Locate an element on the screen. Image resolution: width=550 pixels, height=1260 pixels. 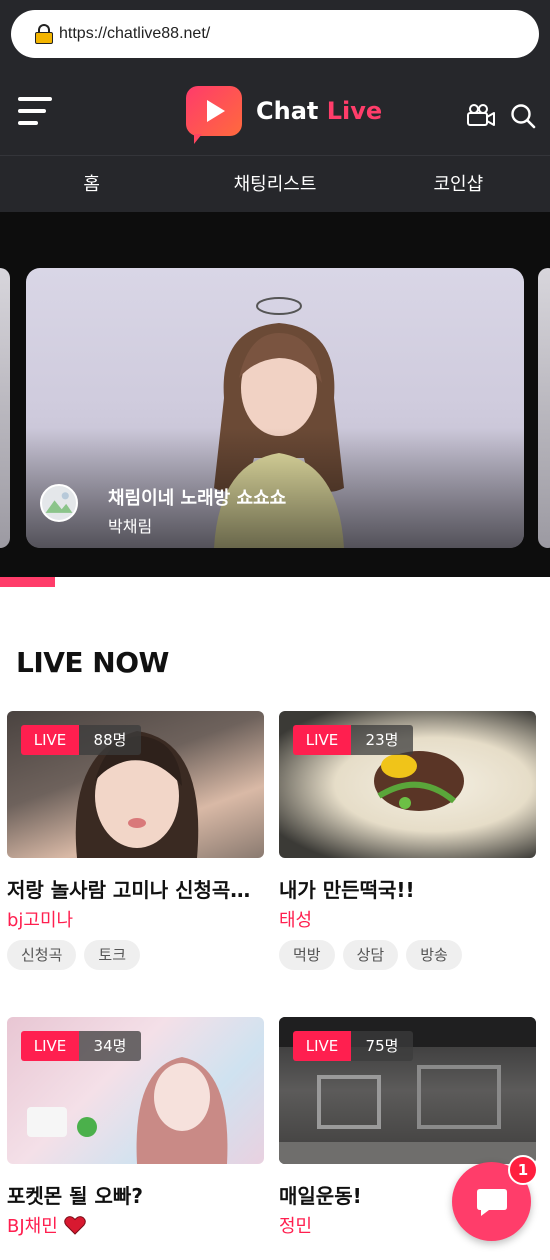
carousel-prev-slide is located at coordinates (5, 408).